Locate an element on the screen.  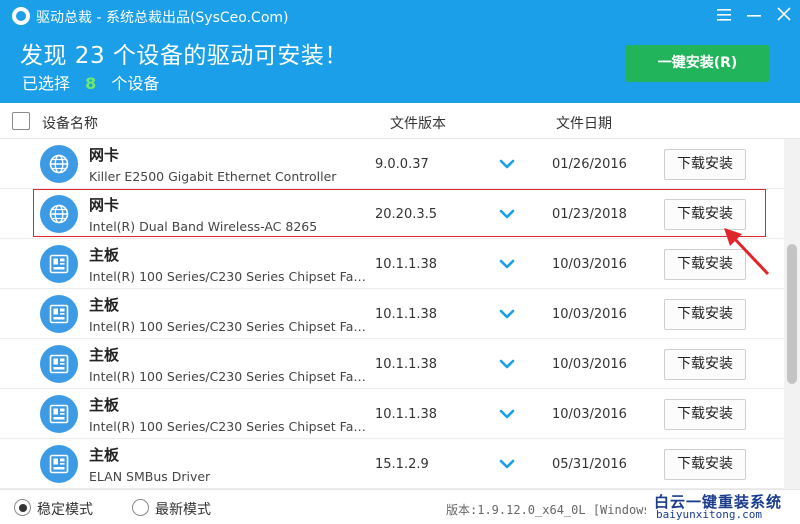
scan-result-headline: 发现 23 个设备的驱动可安装！ is located at coordinates (184, 56).